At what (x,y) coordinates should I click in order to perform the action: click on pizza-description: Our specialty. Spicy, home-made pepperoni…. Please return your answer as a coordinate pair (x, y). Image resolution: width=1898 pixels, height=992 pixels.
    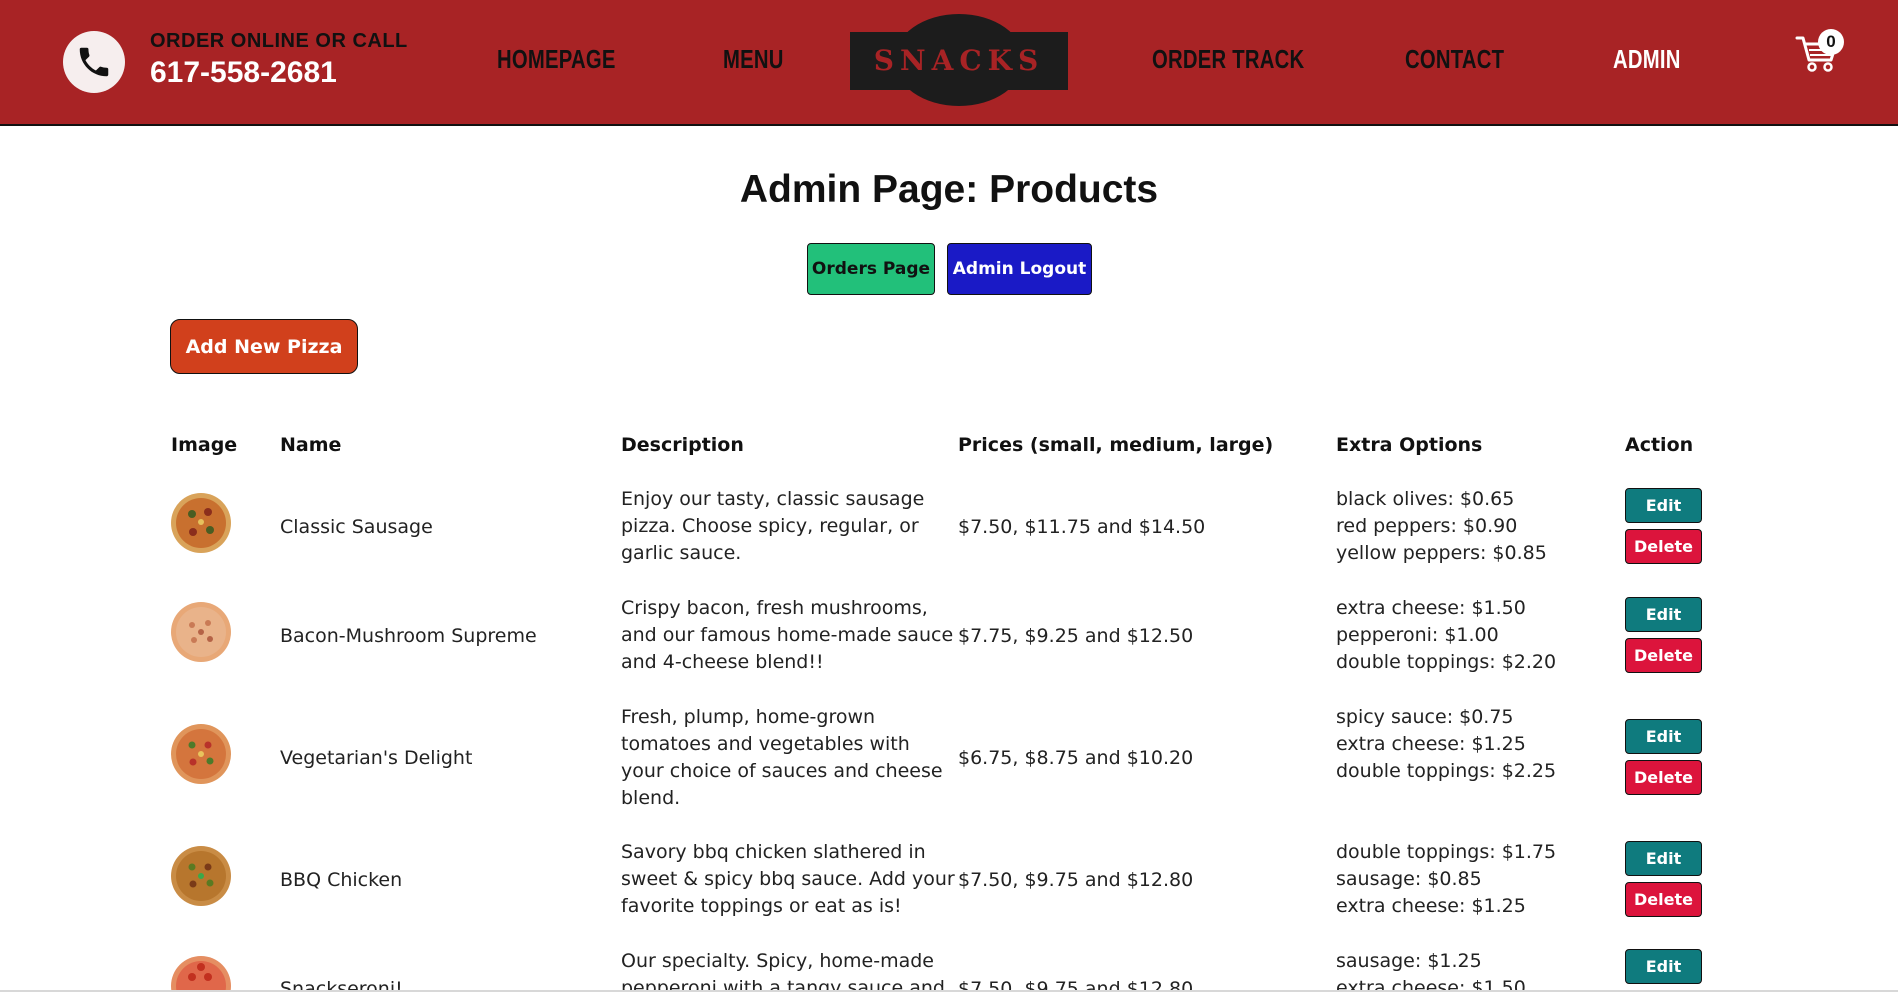
    Looking at the image, I should click on (783, 971).